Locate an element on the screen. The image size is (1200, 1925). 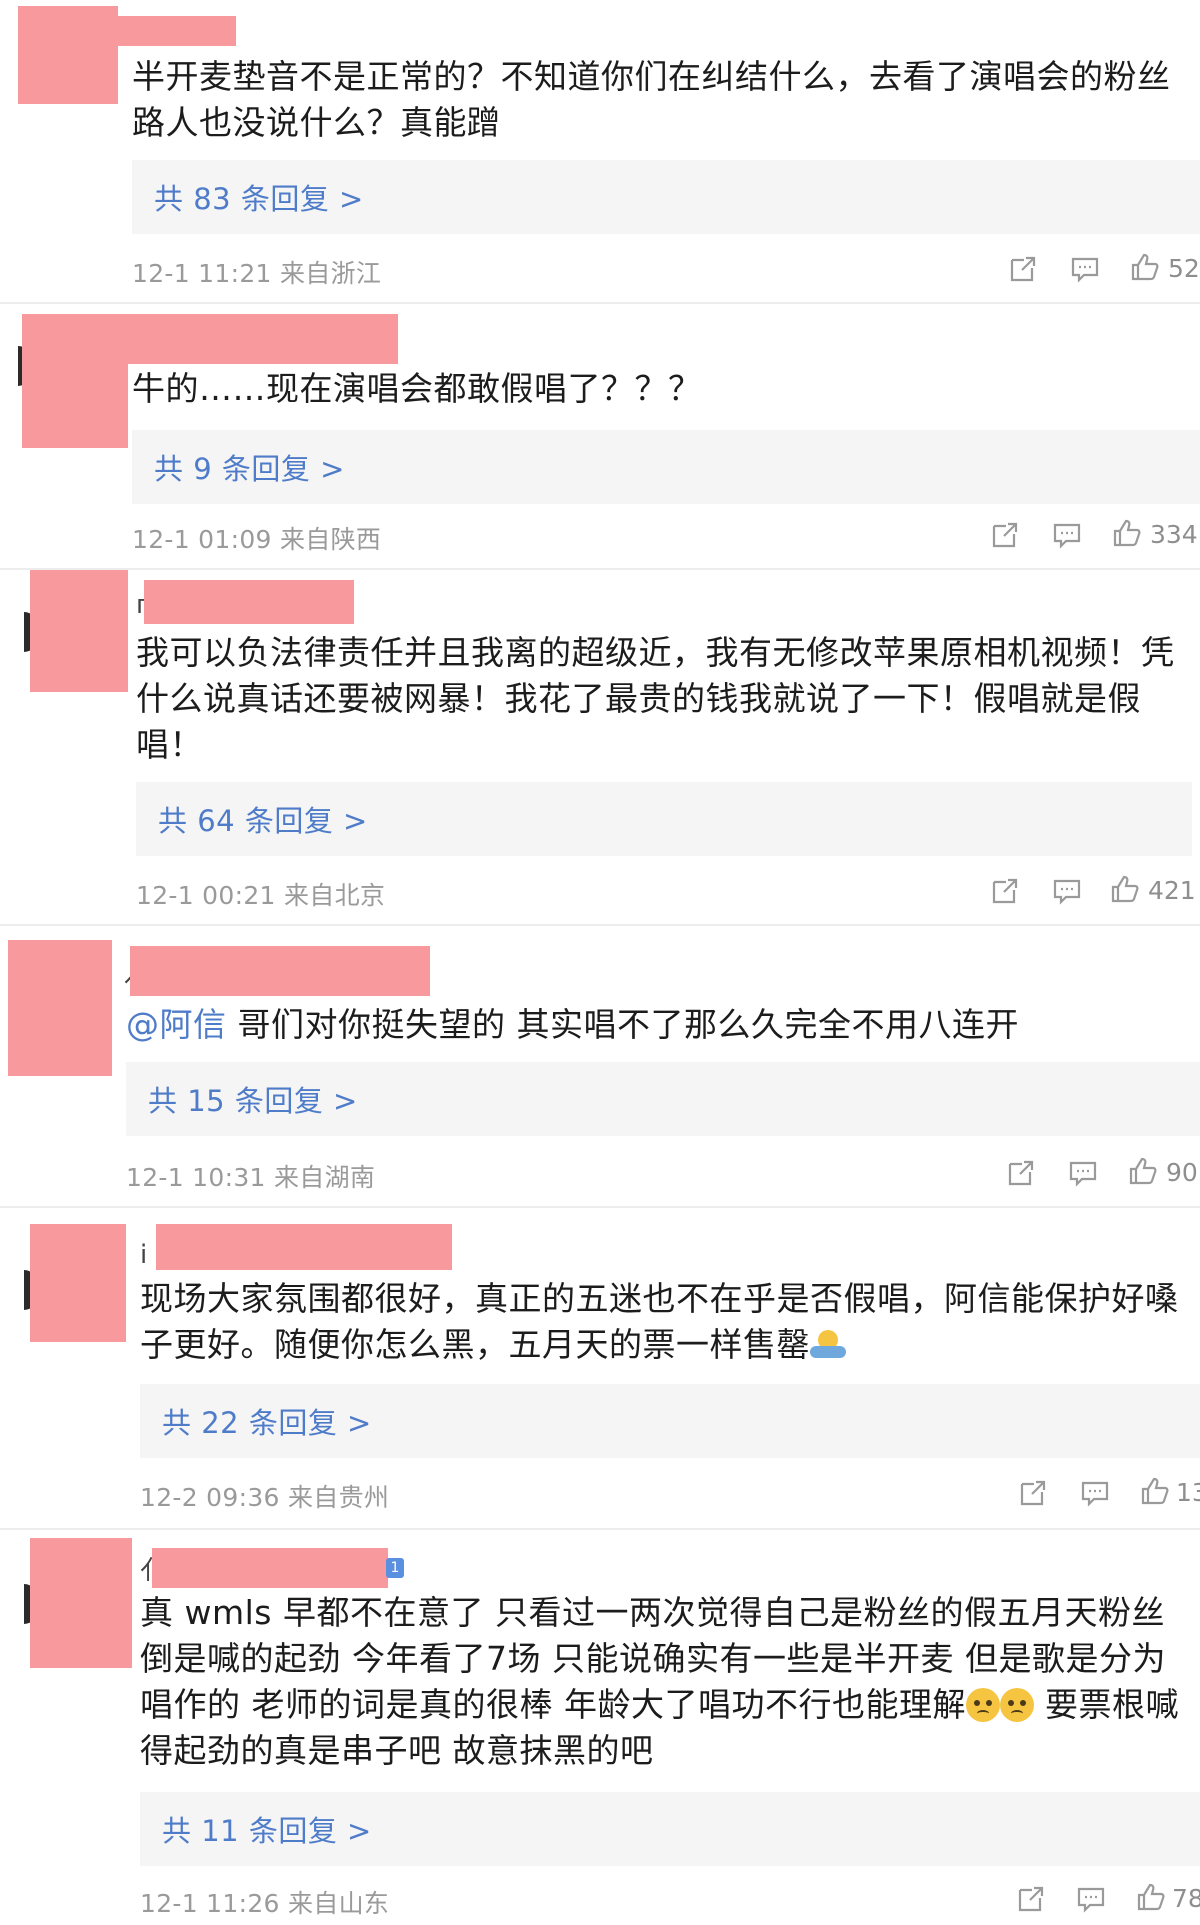
view-replies-button: 共 22 条回复 > is located at coordinates (670, 1421).